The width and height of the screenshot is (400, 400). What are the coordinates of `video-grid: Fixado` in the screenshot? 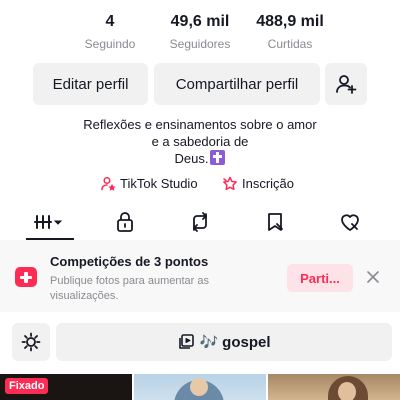 It's located at (200, 387).